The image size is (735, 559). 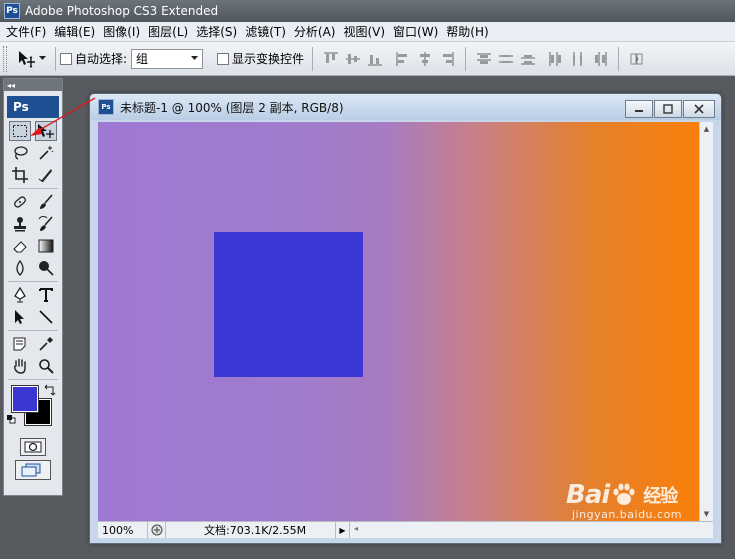 I want to click on color-swatches, so click(x=31, y=410).